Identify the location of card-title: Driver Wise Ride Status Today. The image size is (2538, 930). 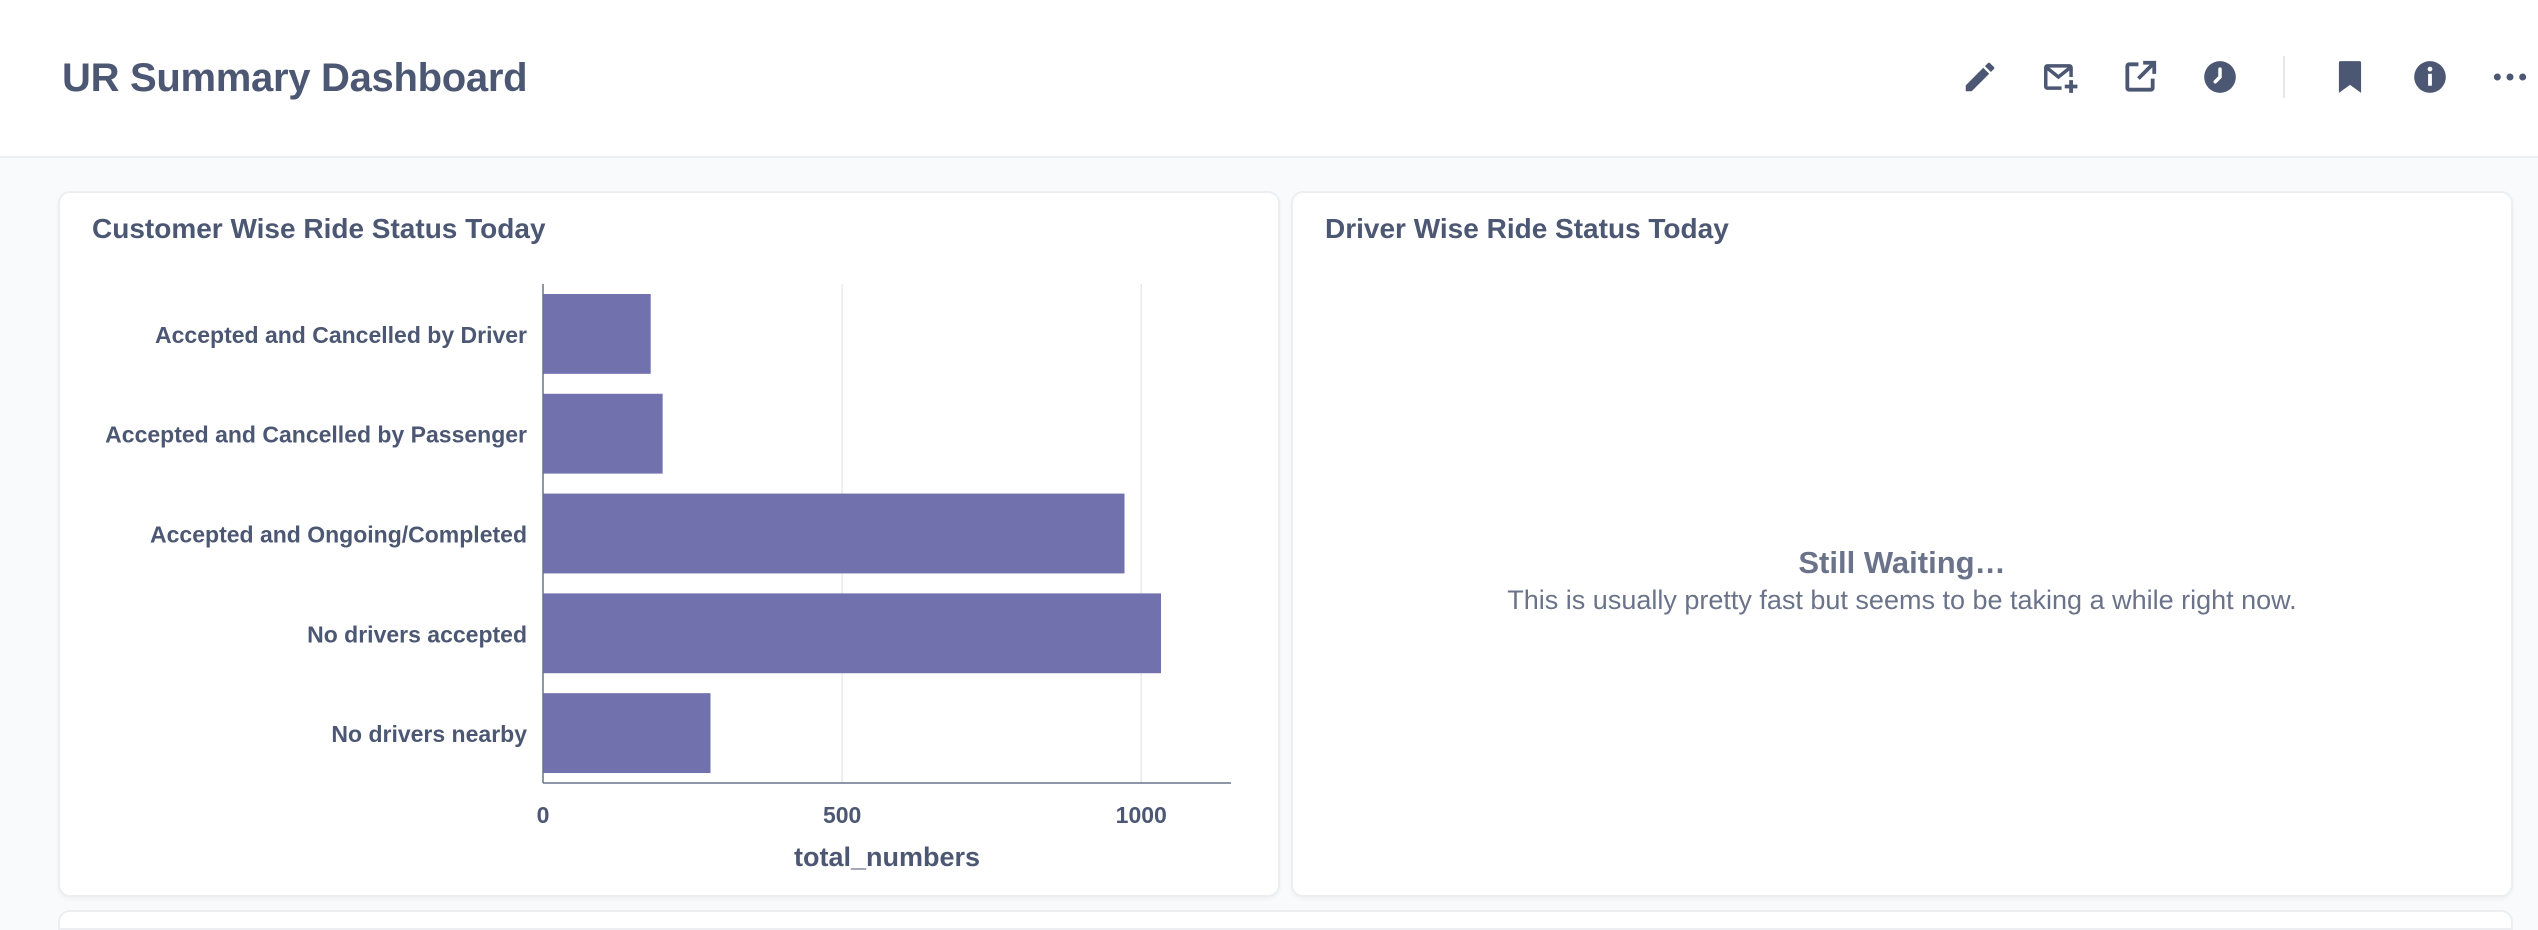
(1527, 229).